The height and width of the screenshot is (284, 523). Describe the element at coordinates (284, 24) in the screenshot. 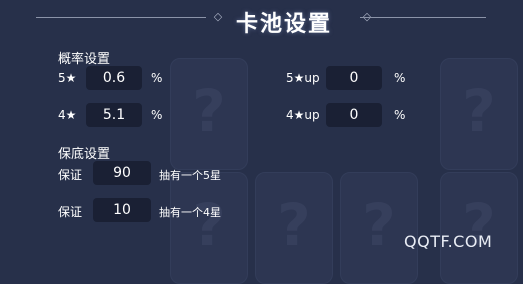

I see `page-title: 卡池设置` at that location.